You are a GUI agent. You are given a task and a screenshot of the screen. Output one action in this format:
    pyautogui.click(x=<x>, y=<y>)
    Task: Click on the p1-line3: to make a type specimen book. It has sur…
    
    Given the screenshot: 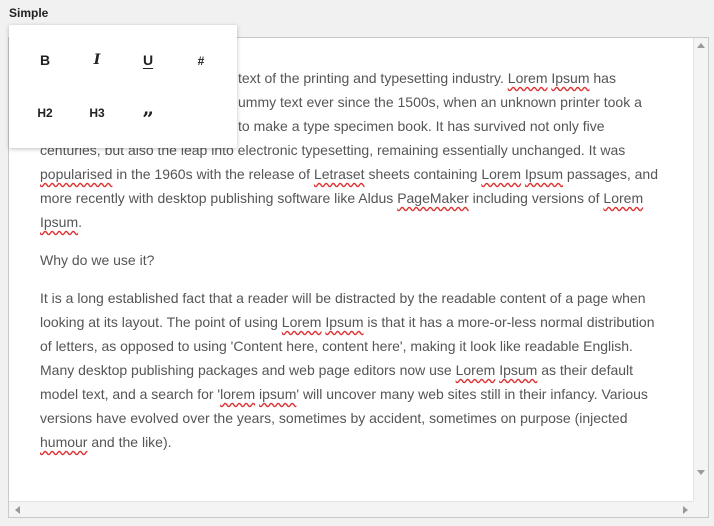 What is the action you would take?
    pyautogui.click(x=421, y=126)
    